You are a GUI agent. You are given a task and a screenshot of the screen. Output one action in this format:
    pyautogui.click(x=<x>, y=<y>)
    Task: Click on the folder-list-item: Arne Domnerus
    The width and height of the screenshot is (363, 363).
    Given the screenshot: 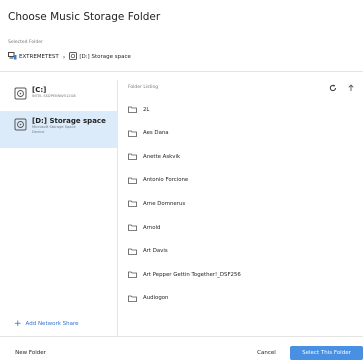 What is the action you would take?
    pyautogui.click(x=157, y=204)
    